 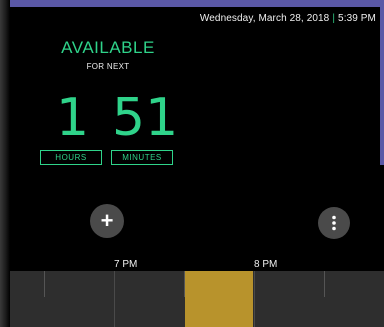 What do you see at coordinates (357, 18) in the screenshot?
I see `current-time: 5:39 PM` at bounding box center [357, 18].